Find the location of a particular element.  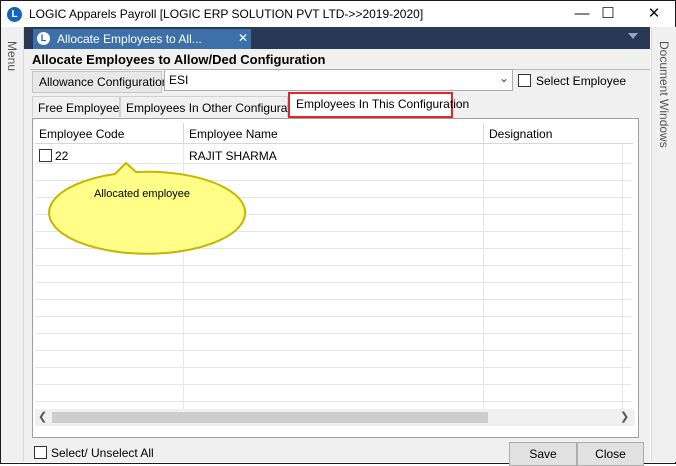

tab-employees-this-config: Employees In This Configuration is located at coordinates (378, 105).